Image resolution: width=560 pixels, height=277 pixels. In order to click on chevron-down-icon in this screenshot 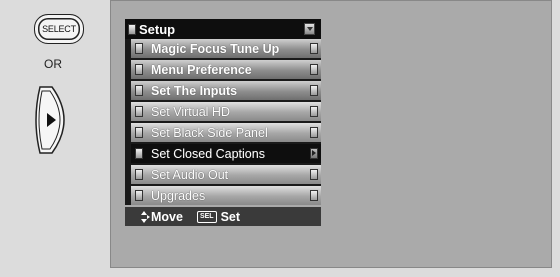, I will do `click(309, 29)`.